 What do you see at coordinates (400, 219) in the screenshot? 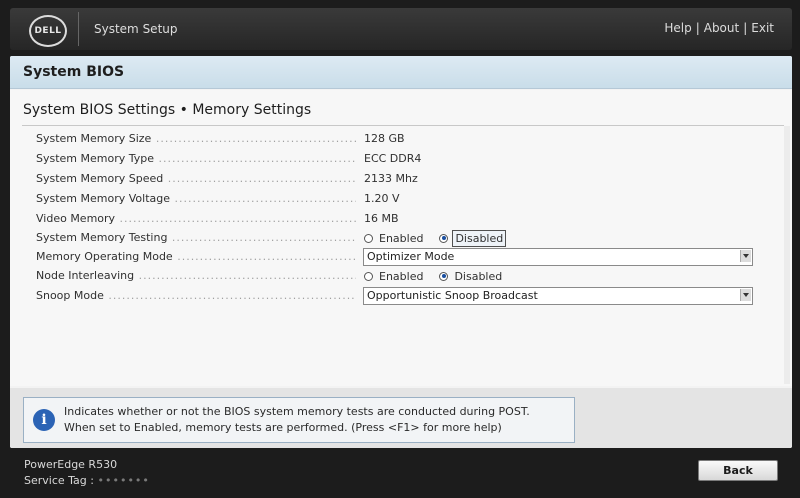
I see `setting-row-video-memory: Video Memory 16 MB` at bounding box center [400, 219].